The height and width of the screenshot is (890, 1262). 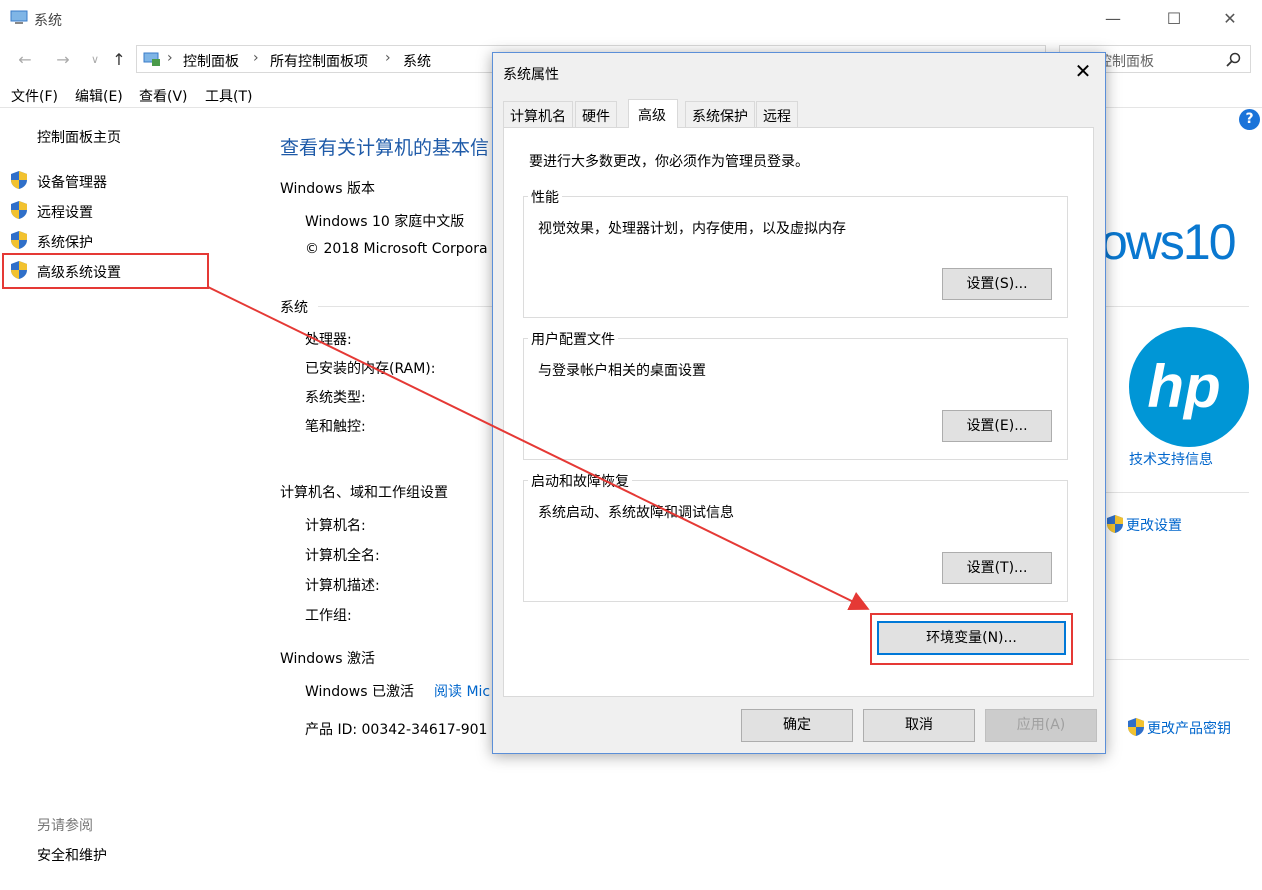 I want to click on change-product-key-link: 更改产品密钥, so click(x=1192, y=727).